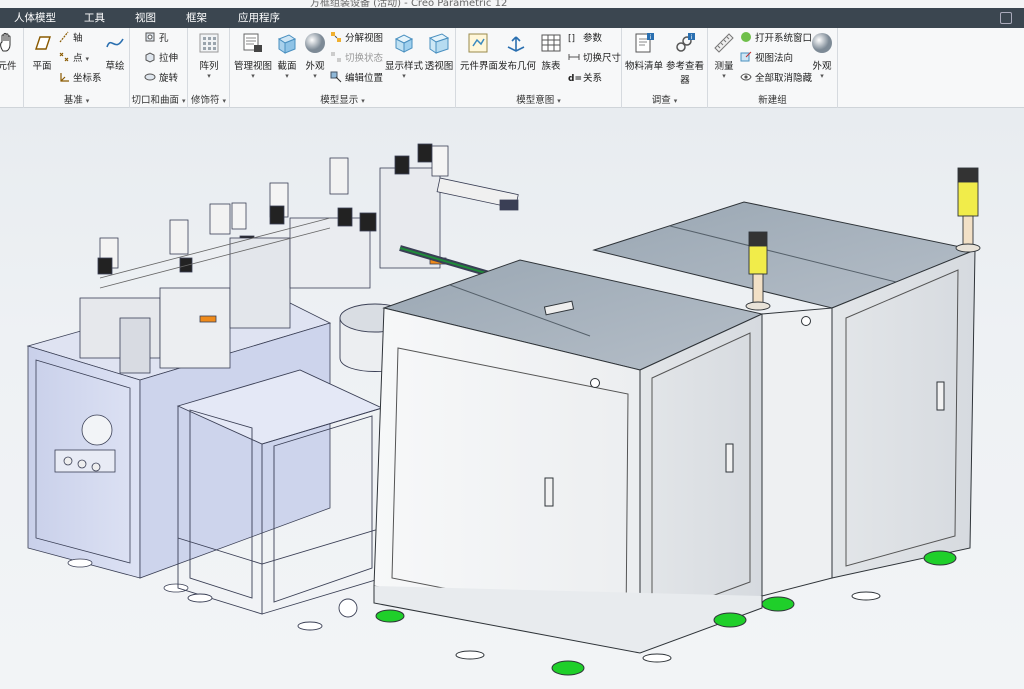 This screenshot has height=689, width=1024. I want to click on reference-viewer-button: i 参考查看器, so click(685, 58).